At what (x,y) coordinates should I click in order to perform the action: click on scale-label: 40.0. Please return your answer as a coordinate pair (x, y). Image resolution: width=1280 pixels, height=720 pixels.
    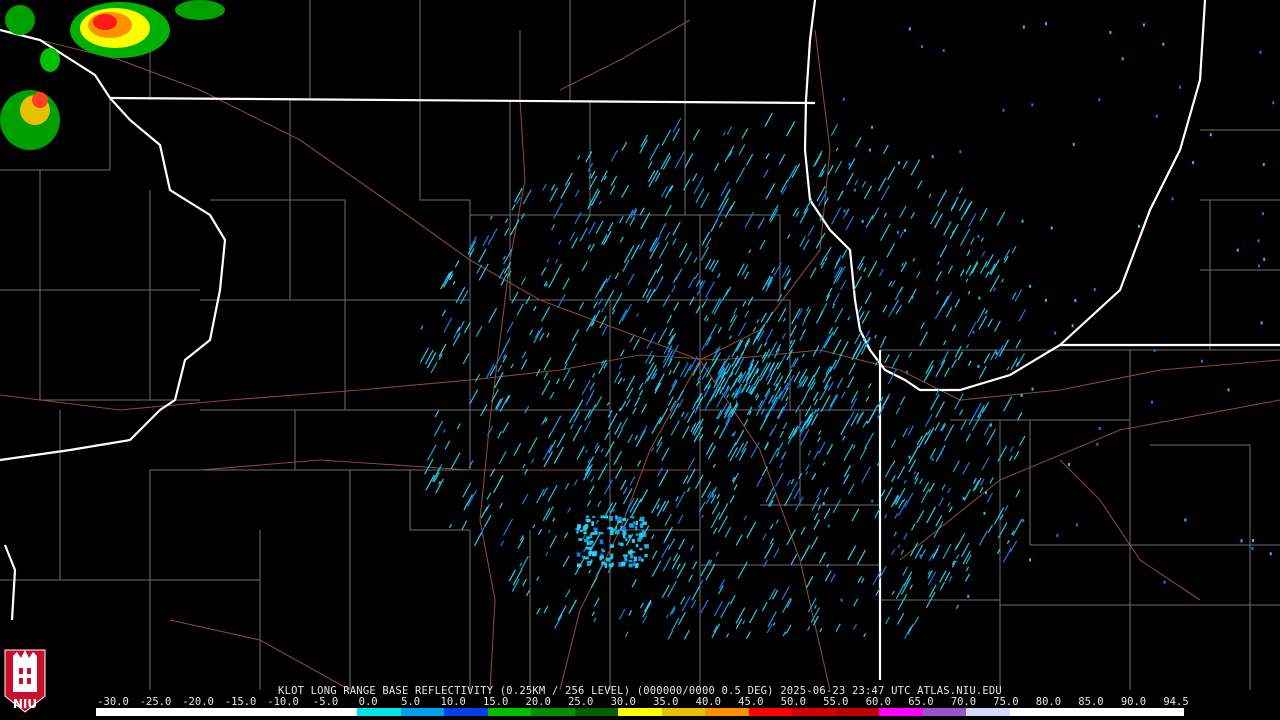
    Looking at the image, I should click on (708, 702).